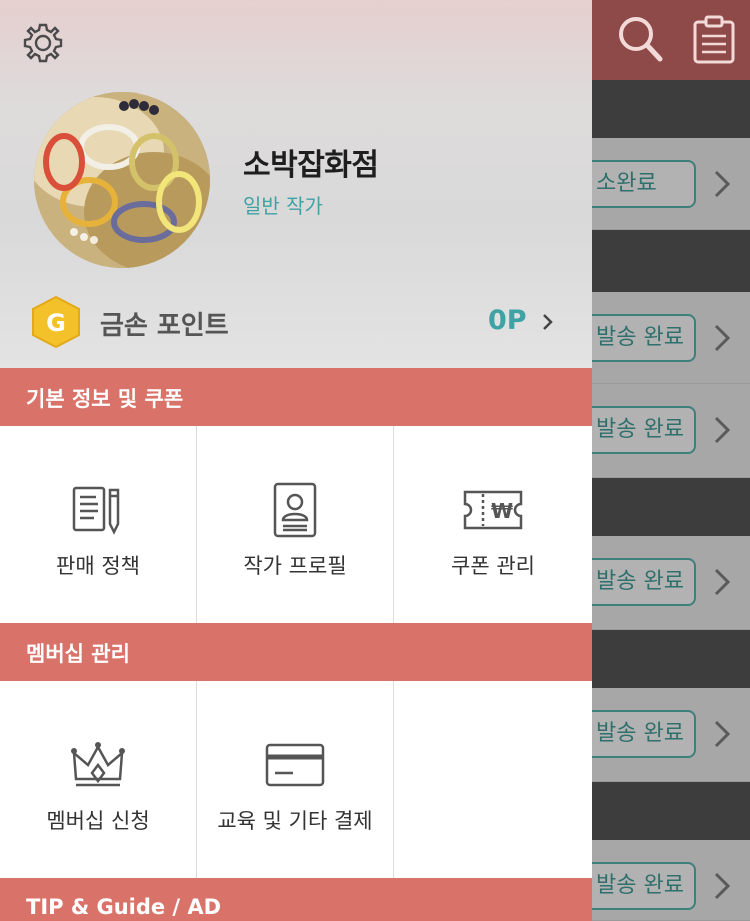  I want to click on artist-grade: 일반 작가, so click(283, 206).